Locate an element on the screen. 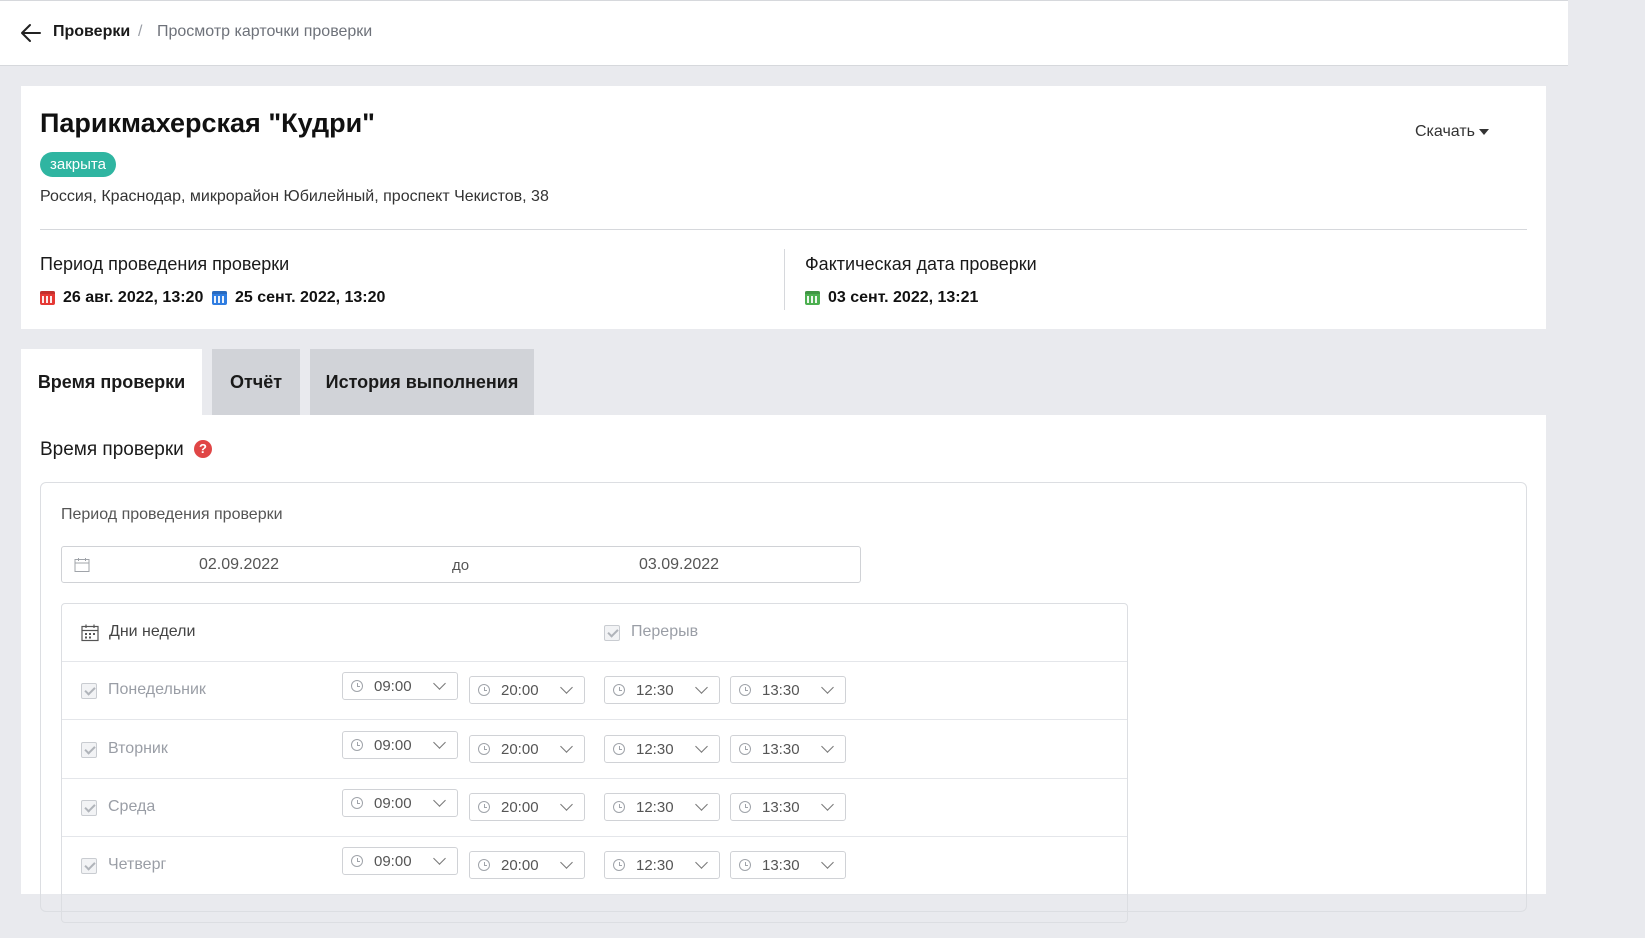  help-icon: ? is located at coordinates (203, 449).